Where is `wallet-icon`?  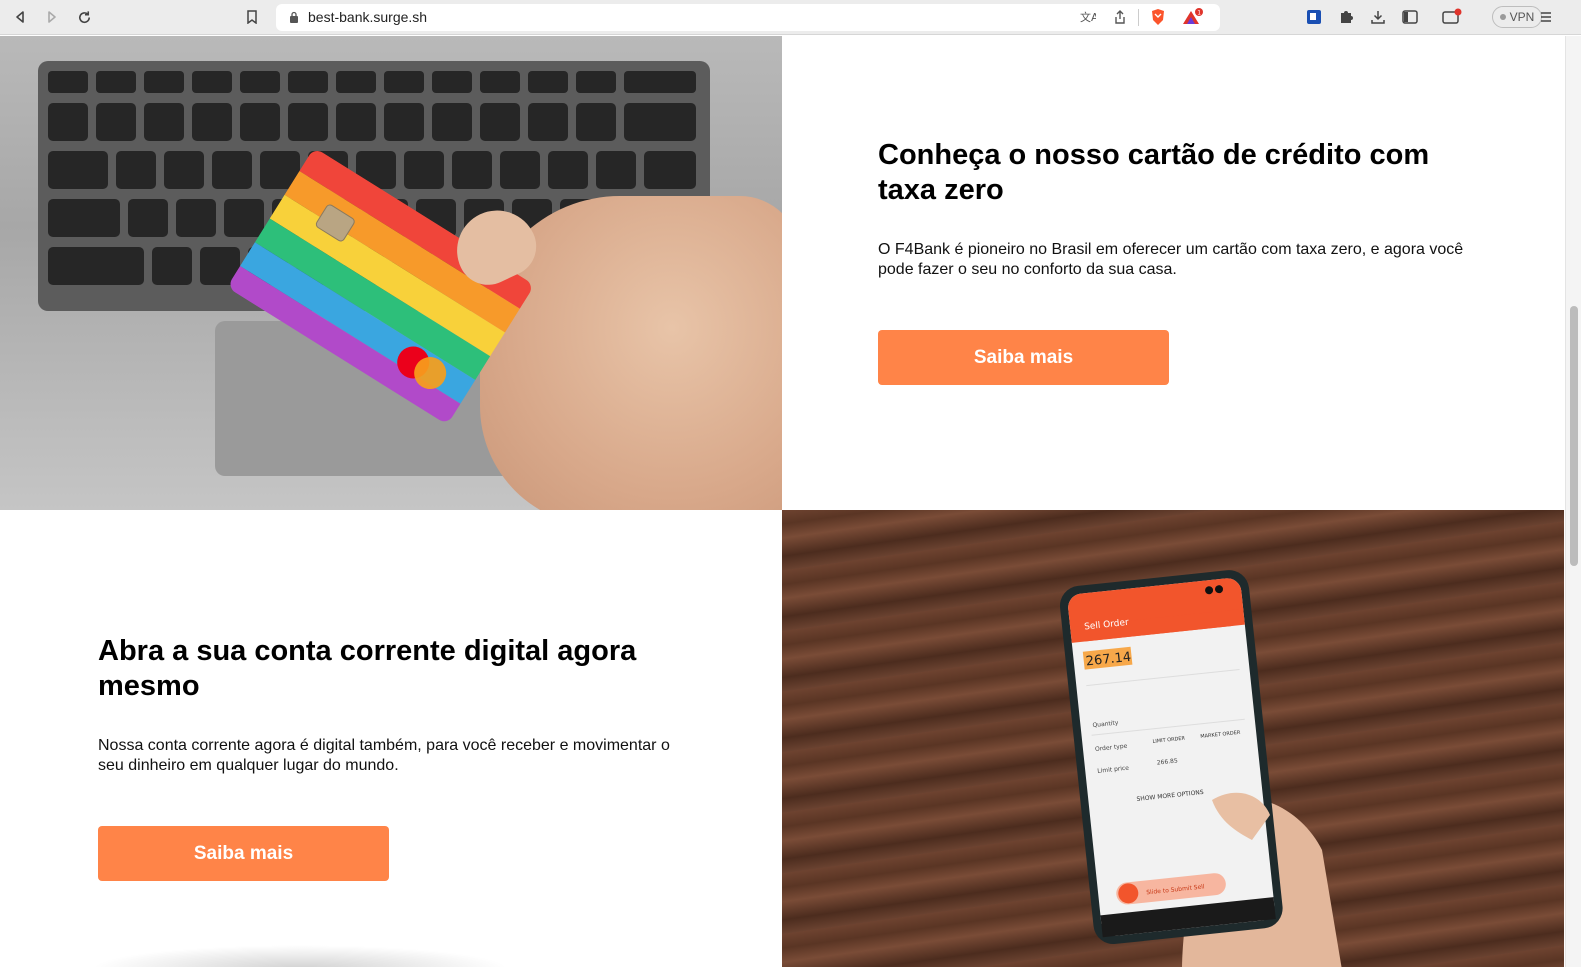
wallet-icon is located at coordinates (1452, 17).